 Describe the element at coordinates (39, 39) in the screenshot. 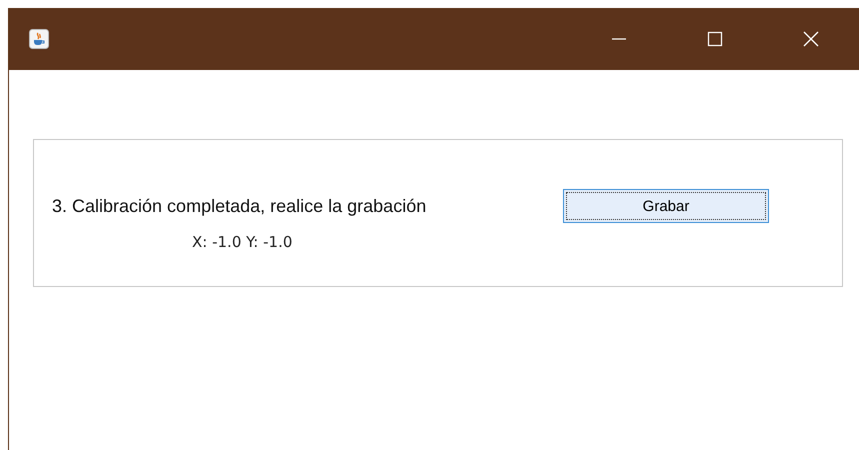

I see `cup-icon` at that location.